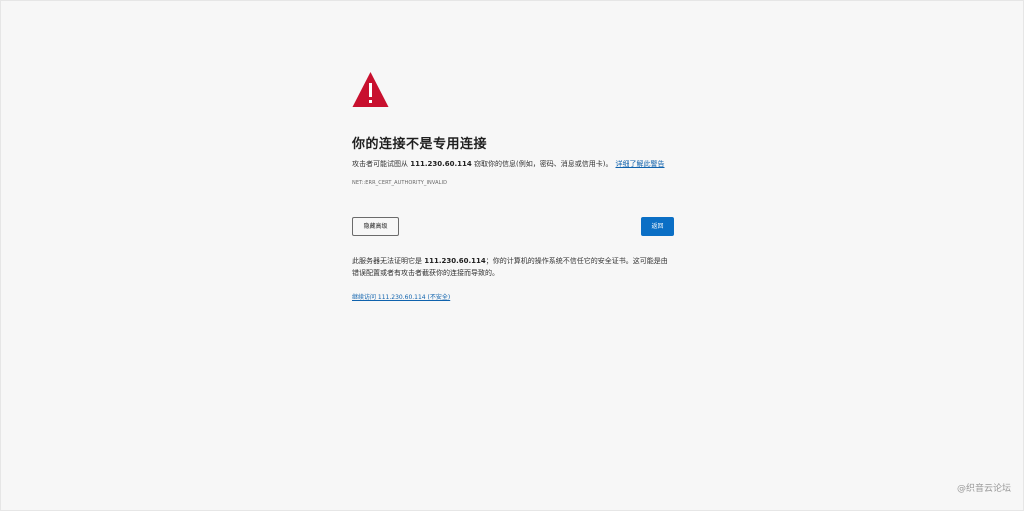  I want to click on description-suffix: 窃取你的信息(例如，密码、消息或信用卡)。, so click(543, 164).